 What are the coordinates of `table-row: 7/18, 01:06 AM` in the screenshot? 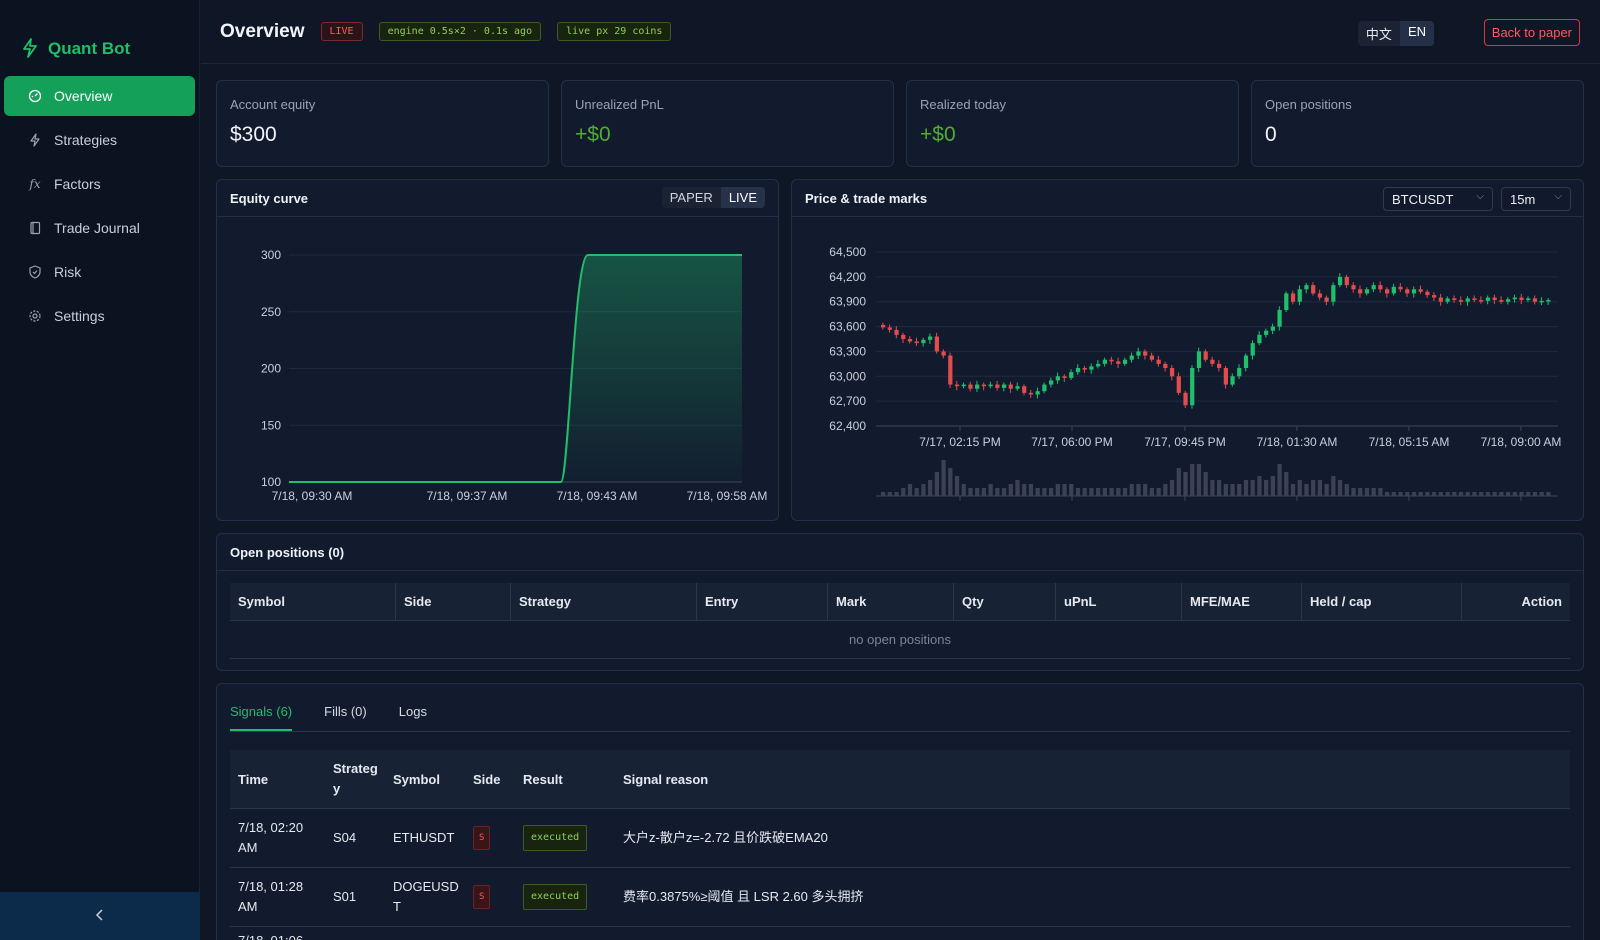 It's located at (900, 933).